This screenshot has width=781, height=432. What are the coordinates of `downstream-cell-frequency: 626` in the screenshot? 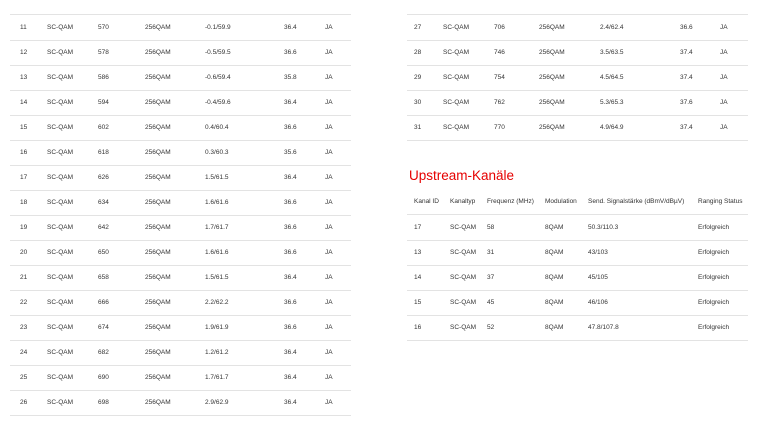 It's located at (103, 177).